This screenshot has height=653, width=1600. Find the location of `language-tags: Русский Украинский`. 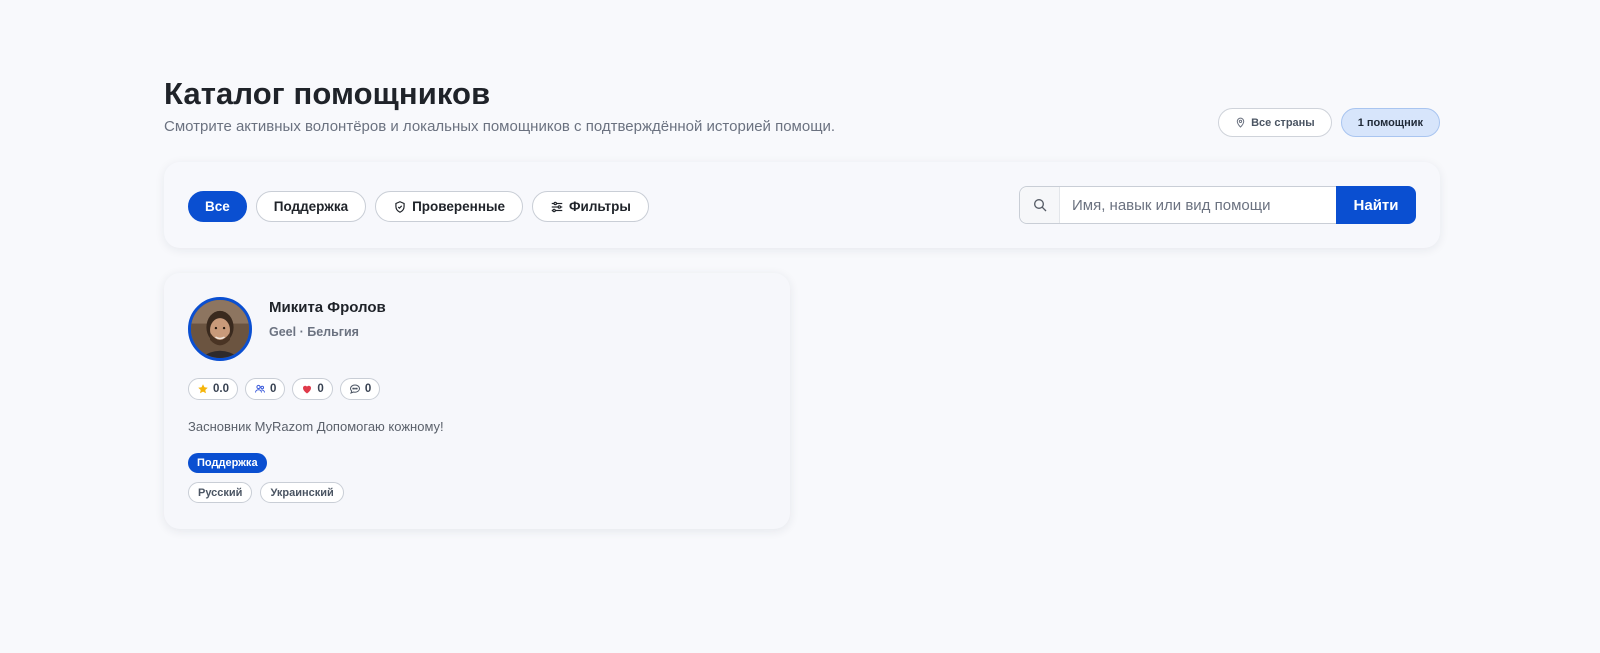

language-tags: Русский Украинский is located at coordinates (266, 492).